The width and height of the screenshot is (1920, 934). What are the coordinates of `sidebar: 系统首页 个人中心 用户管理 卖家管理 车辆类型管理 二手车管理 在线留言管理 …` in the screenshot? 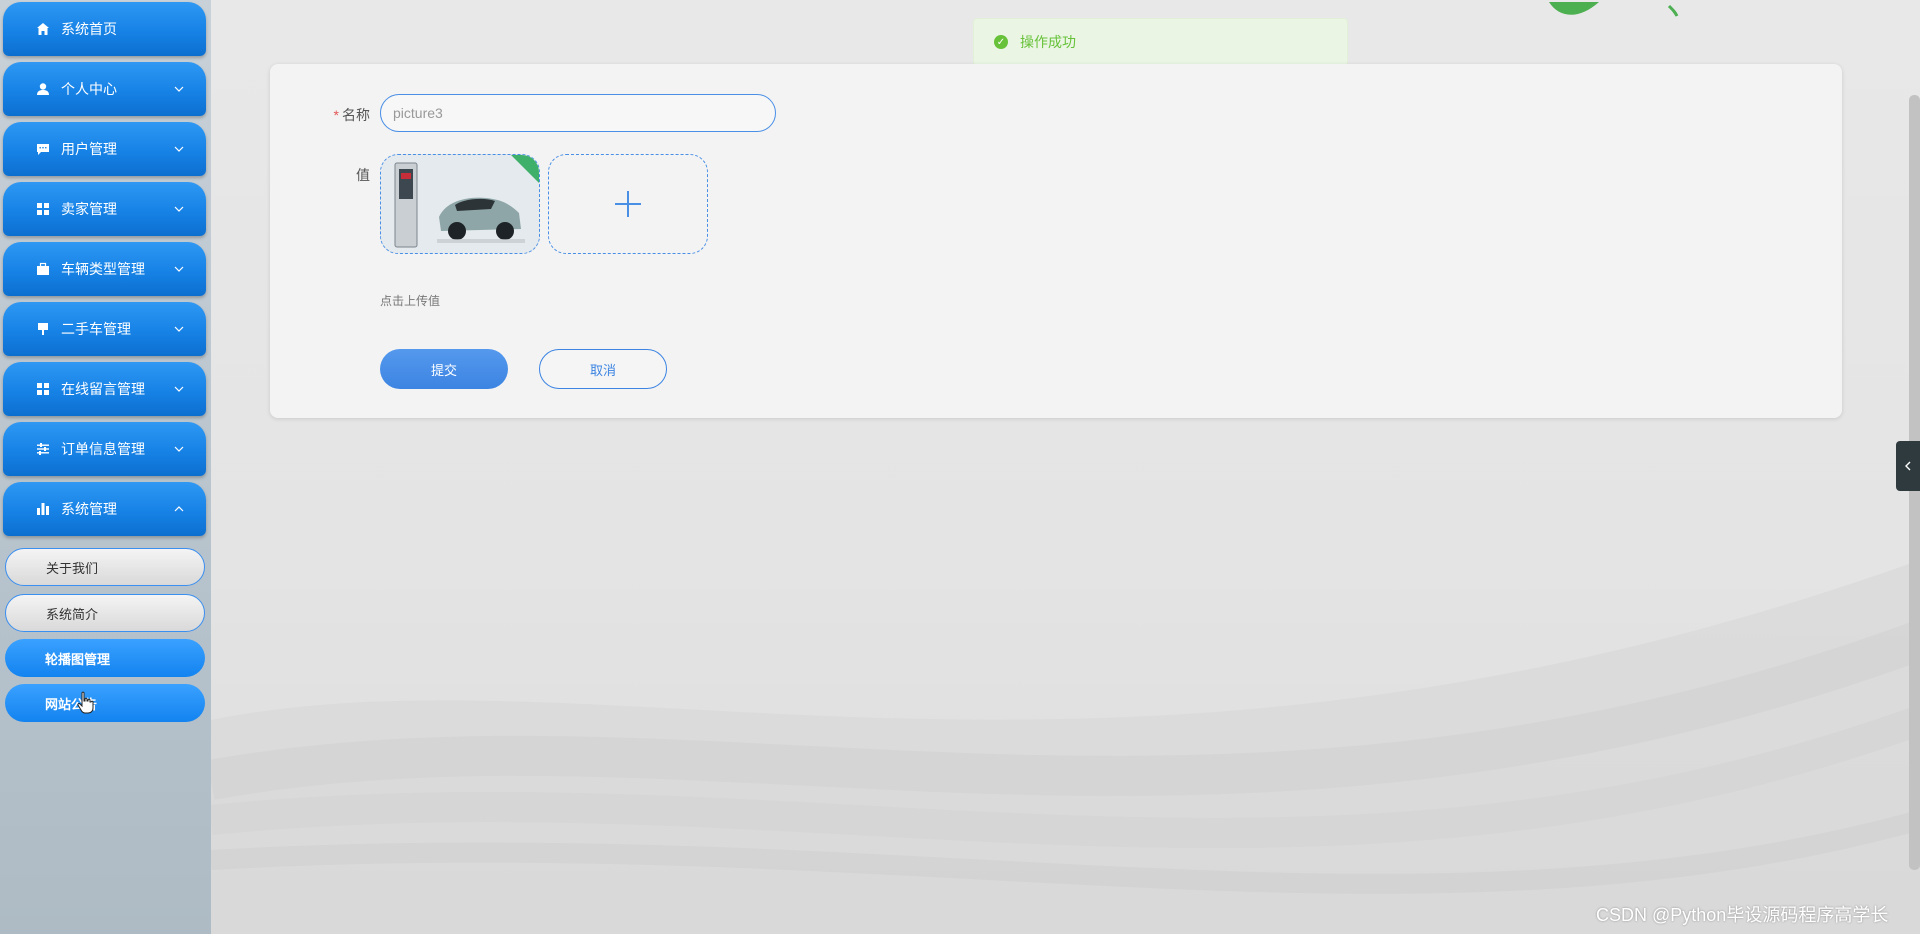 It's located at (105, 467).